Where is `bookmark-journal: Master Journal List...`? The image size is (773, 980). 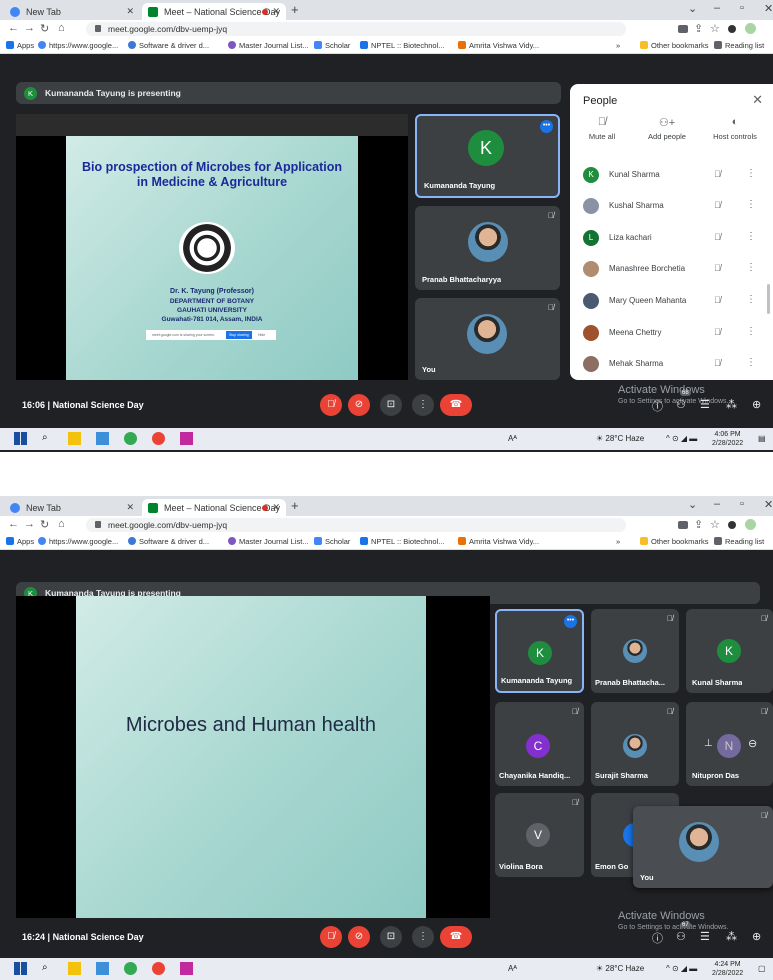 bookmark-journal: Master Journal List... is located at coordinates (268, 541).